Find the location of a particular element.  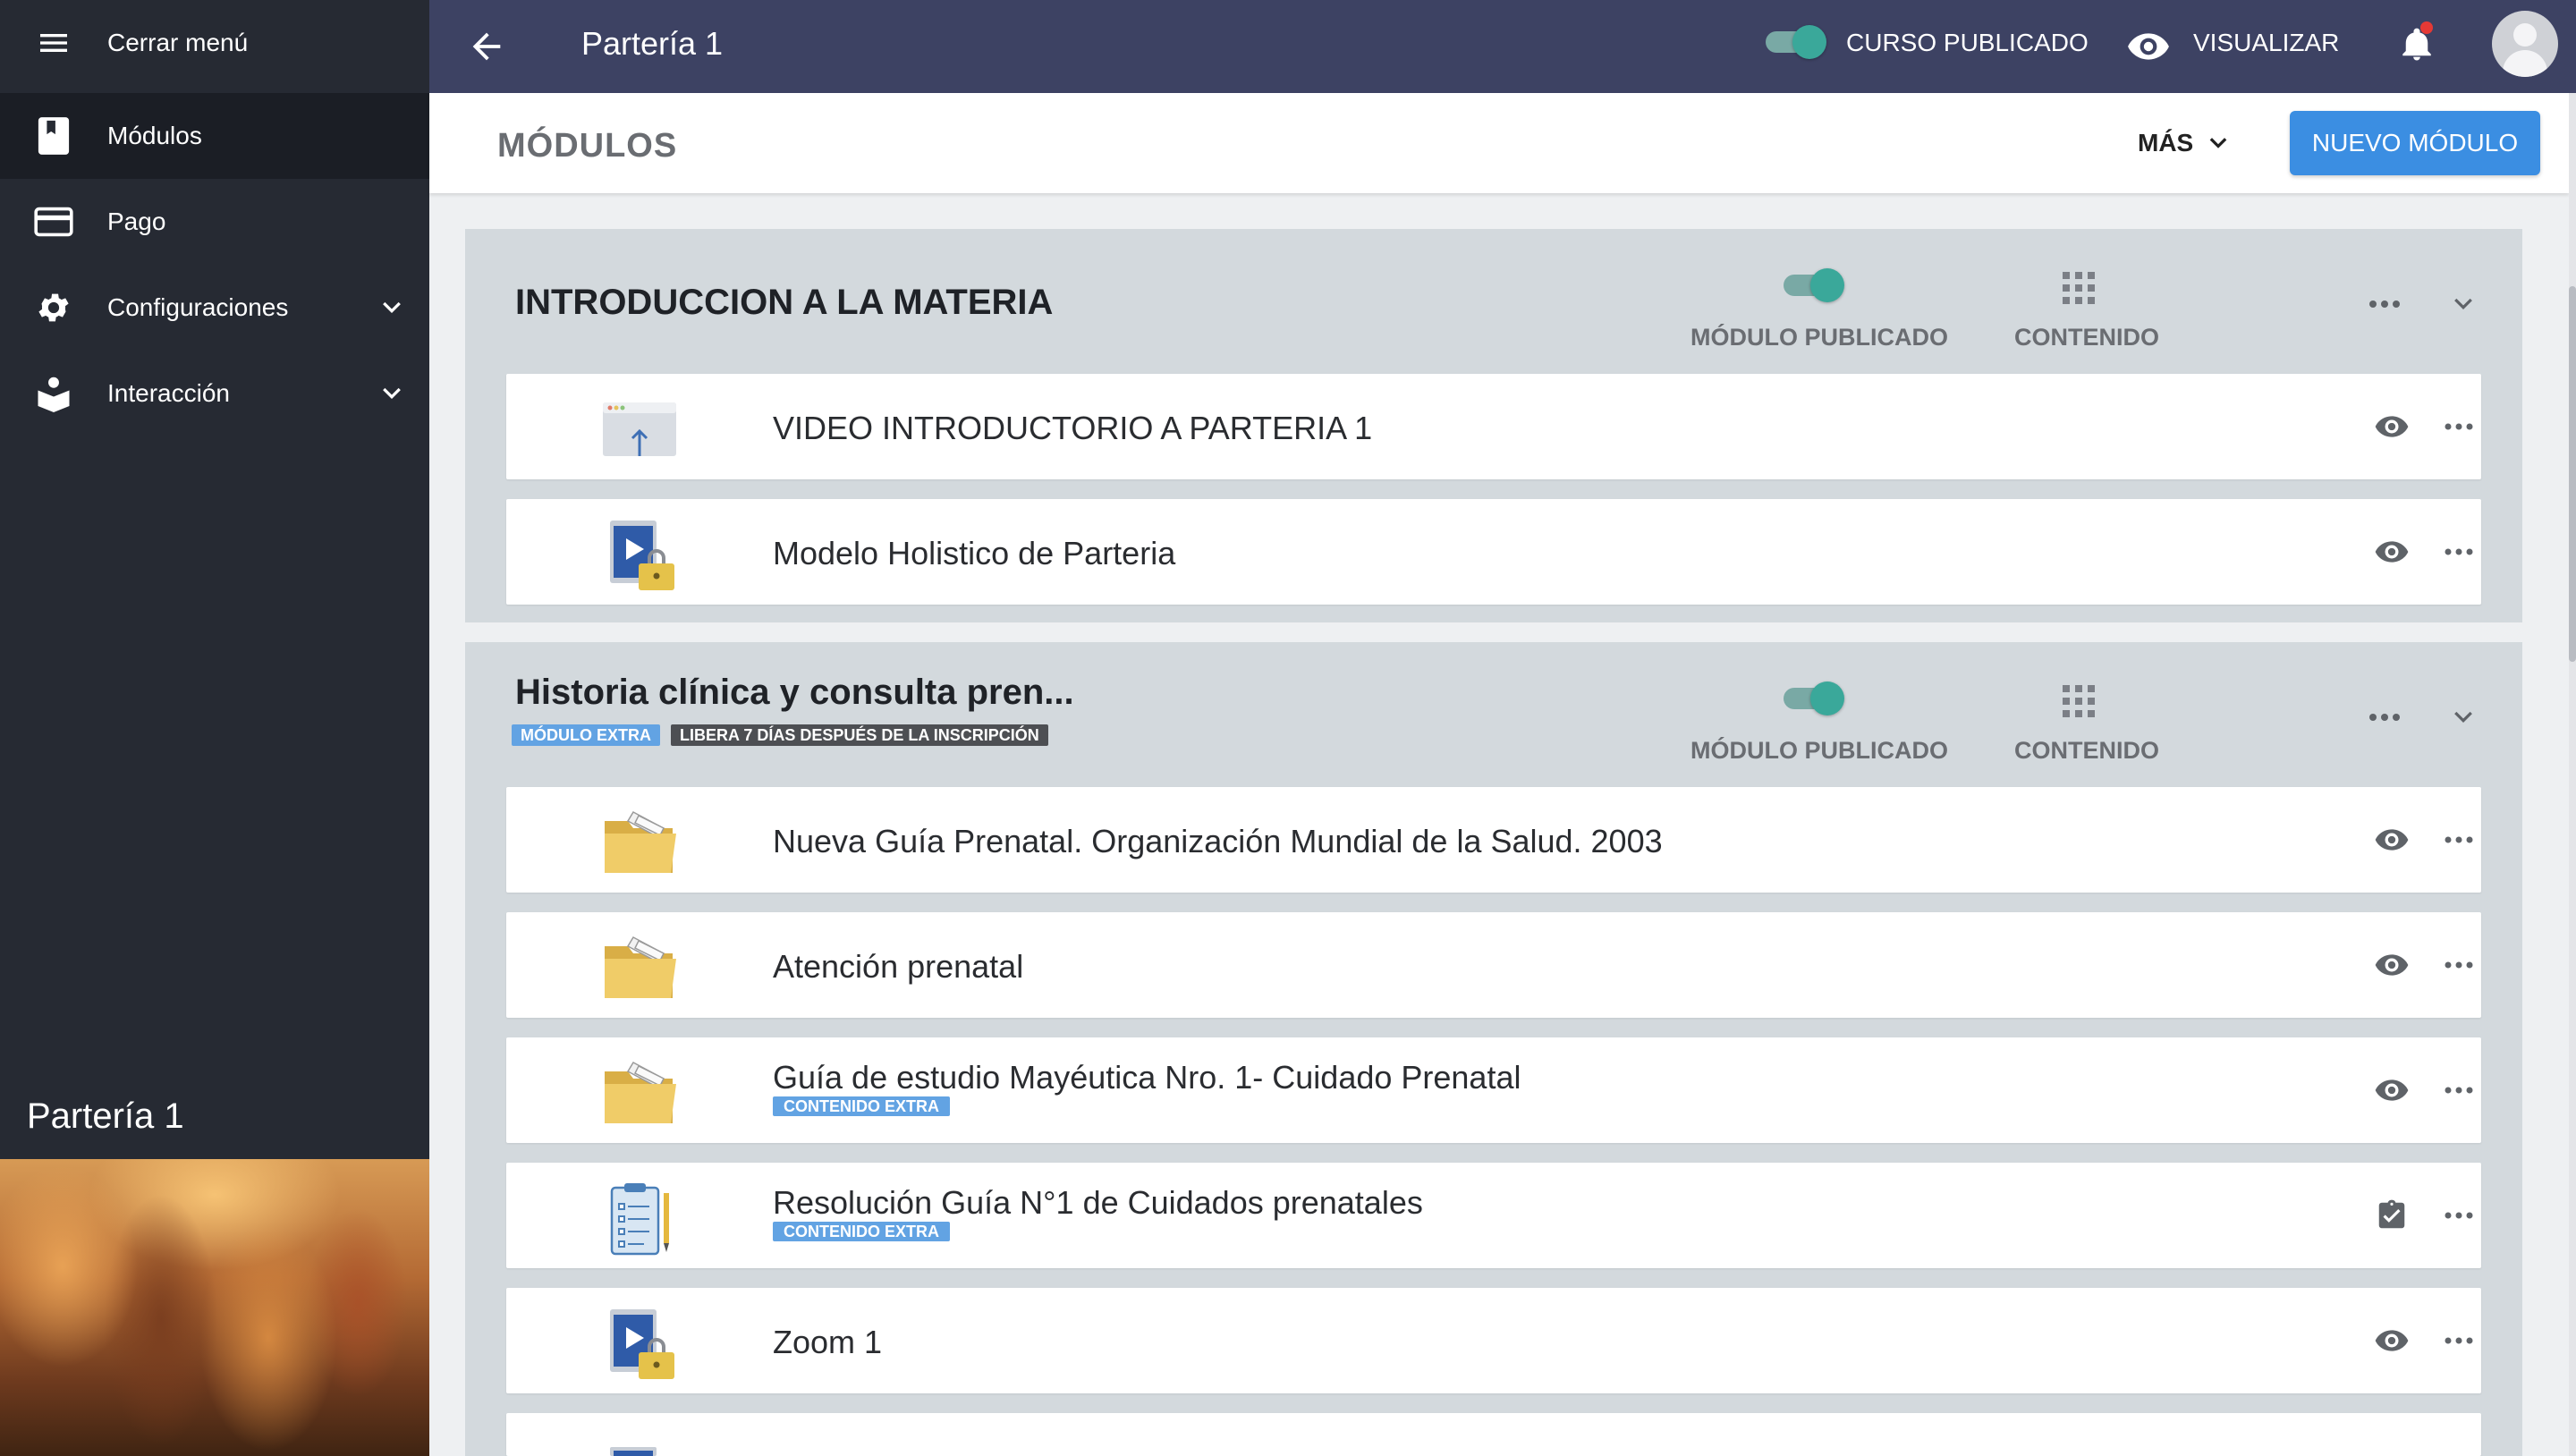

course-cover-image is located at coordinates (214, 1307).